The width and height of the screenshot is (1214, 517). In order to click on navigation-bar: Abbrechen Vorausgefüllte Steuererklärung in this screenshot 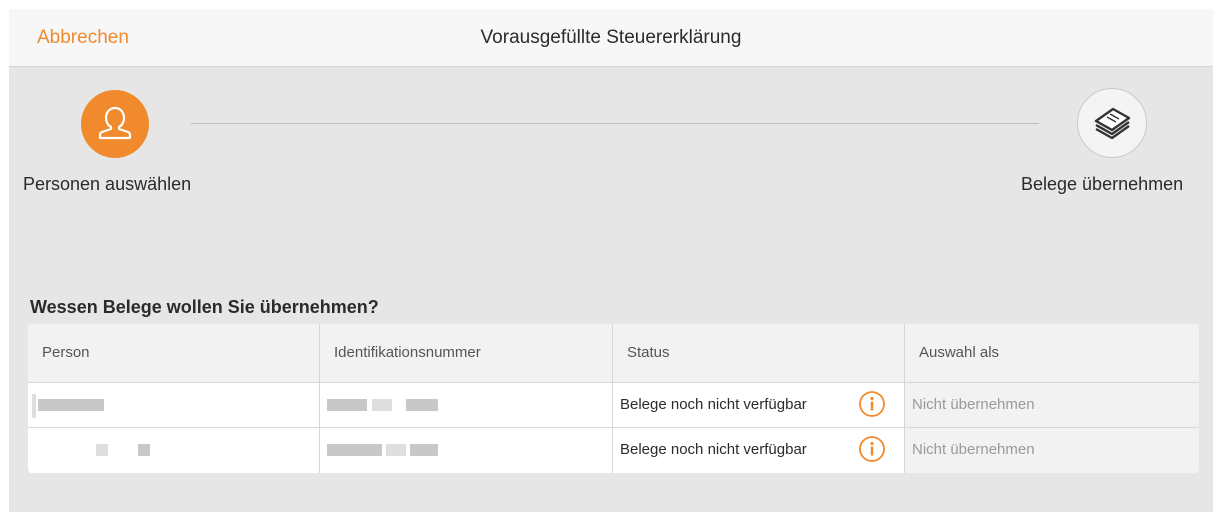, I will do `click(611, 38)`.